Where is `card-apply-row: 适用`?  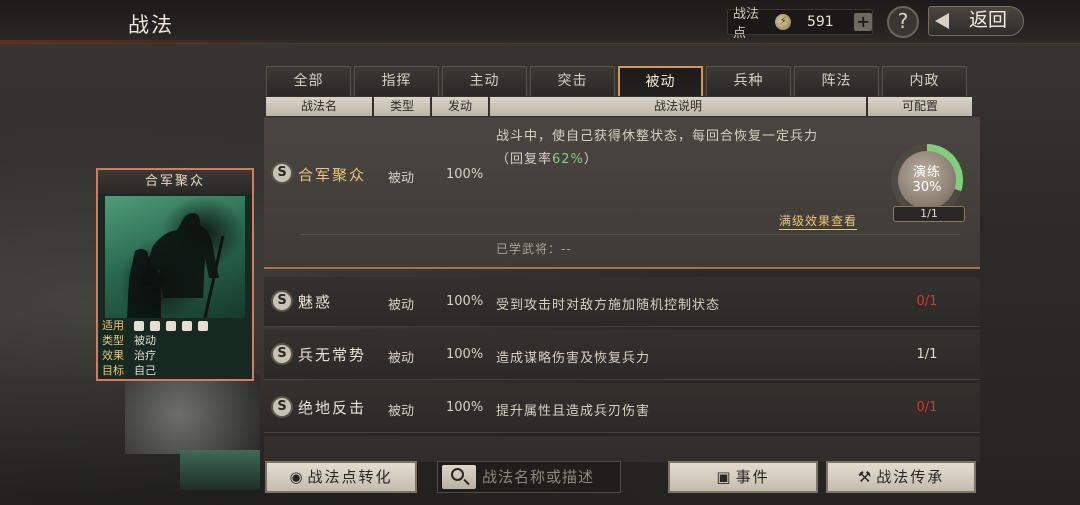
card-apply-row: 适用 is located at coordinates (177, 325).